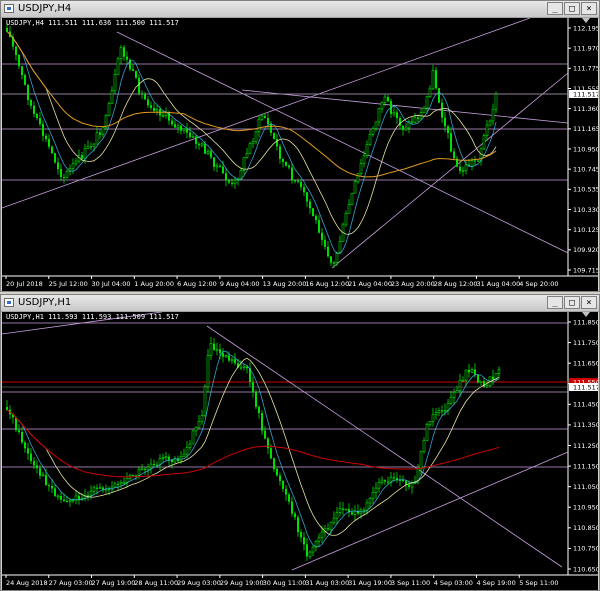 The image size is (600, 591). What do you see at coordinates (495, 583) in the screenshot?
I see `time-label: 4 Sep 19:00` at bounding box center [495, 583].